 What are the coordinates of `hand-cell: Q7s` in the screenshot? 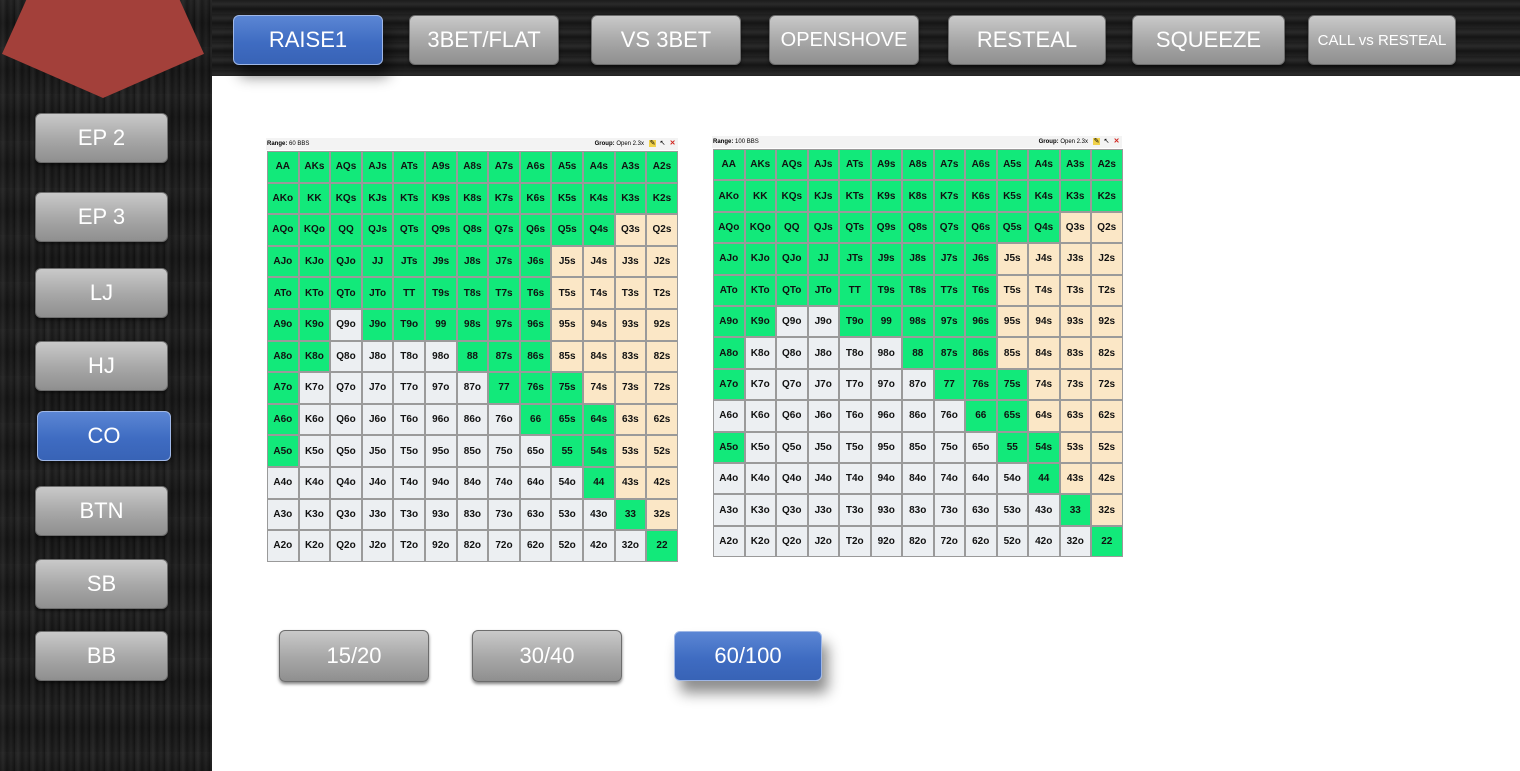 It's located at (504, 230).